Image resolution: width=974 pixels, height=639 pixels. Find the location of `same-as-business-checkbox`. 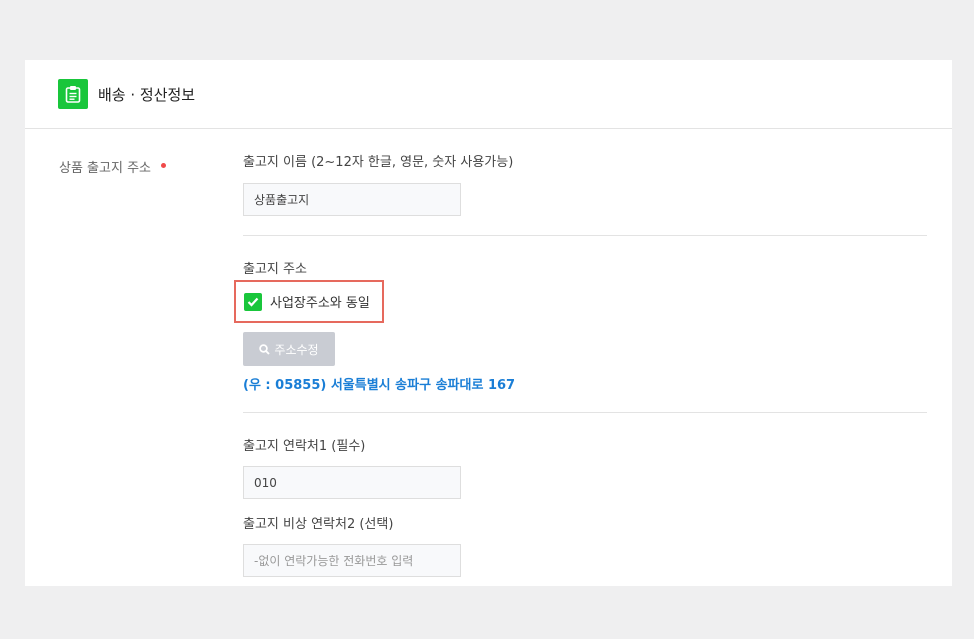

same-as-business-checkbox is located at coordinates (253, 301).